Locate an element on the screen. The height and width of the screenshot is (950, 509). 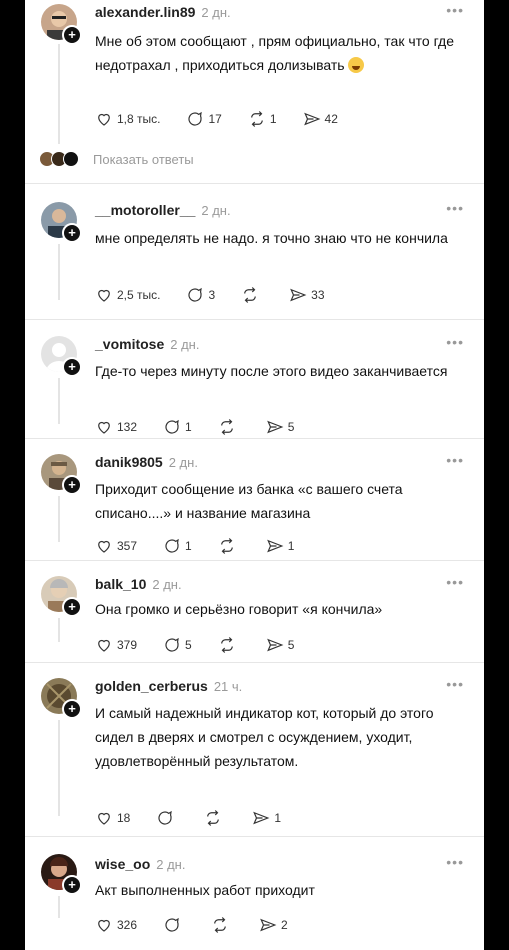
username: danik9805 2 дн. is located at coordinates (146, 462).